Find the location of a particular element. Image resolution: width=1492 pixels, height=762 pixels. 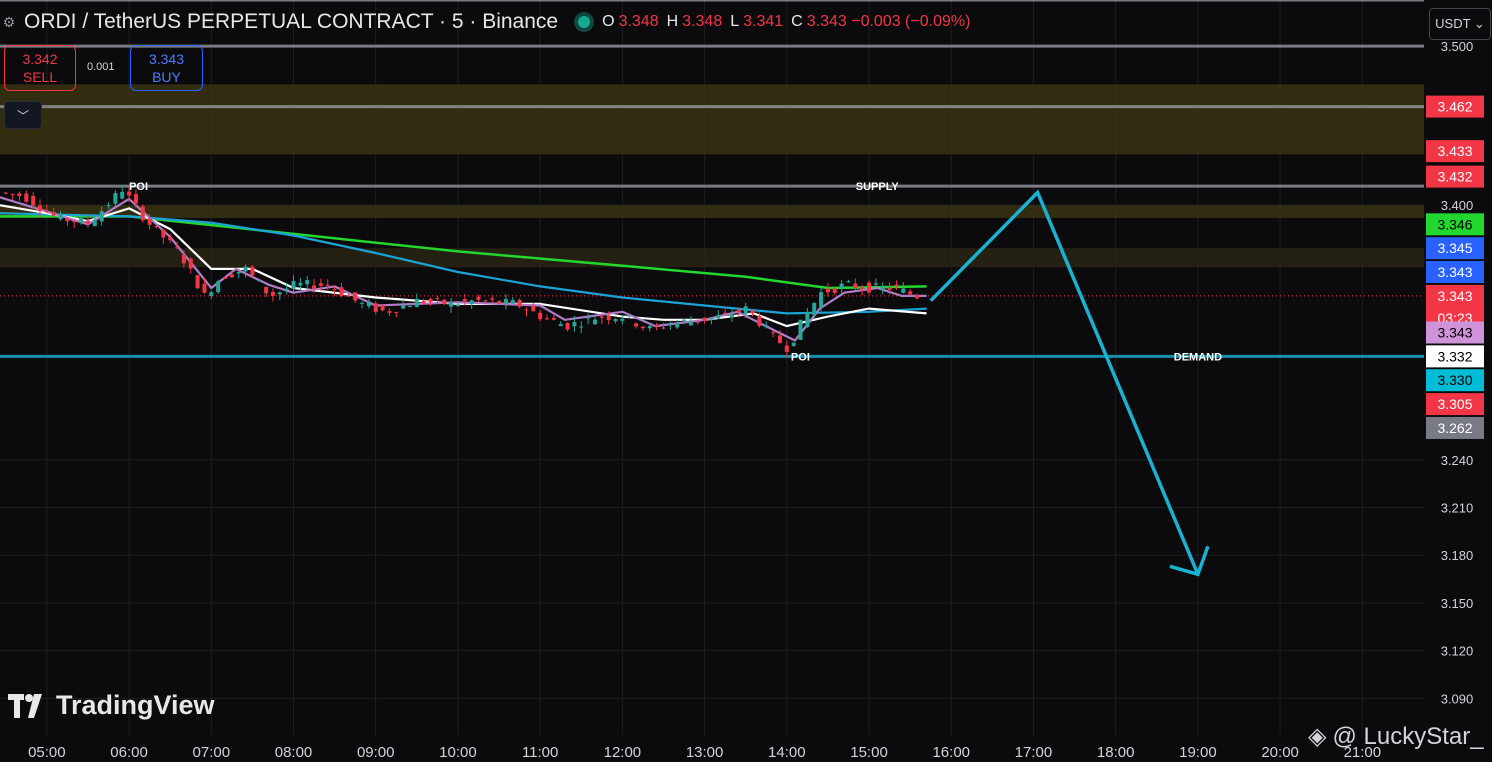

gear-icon: ⚙ is located at coordinates (9, 22).